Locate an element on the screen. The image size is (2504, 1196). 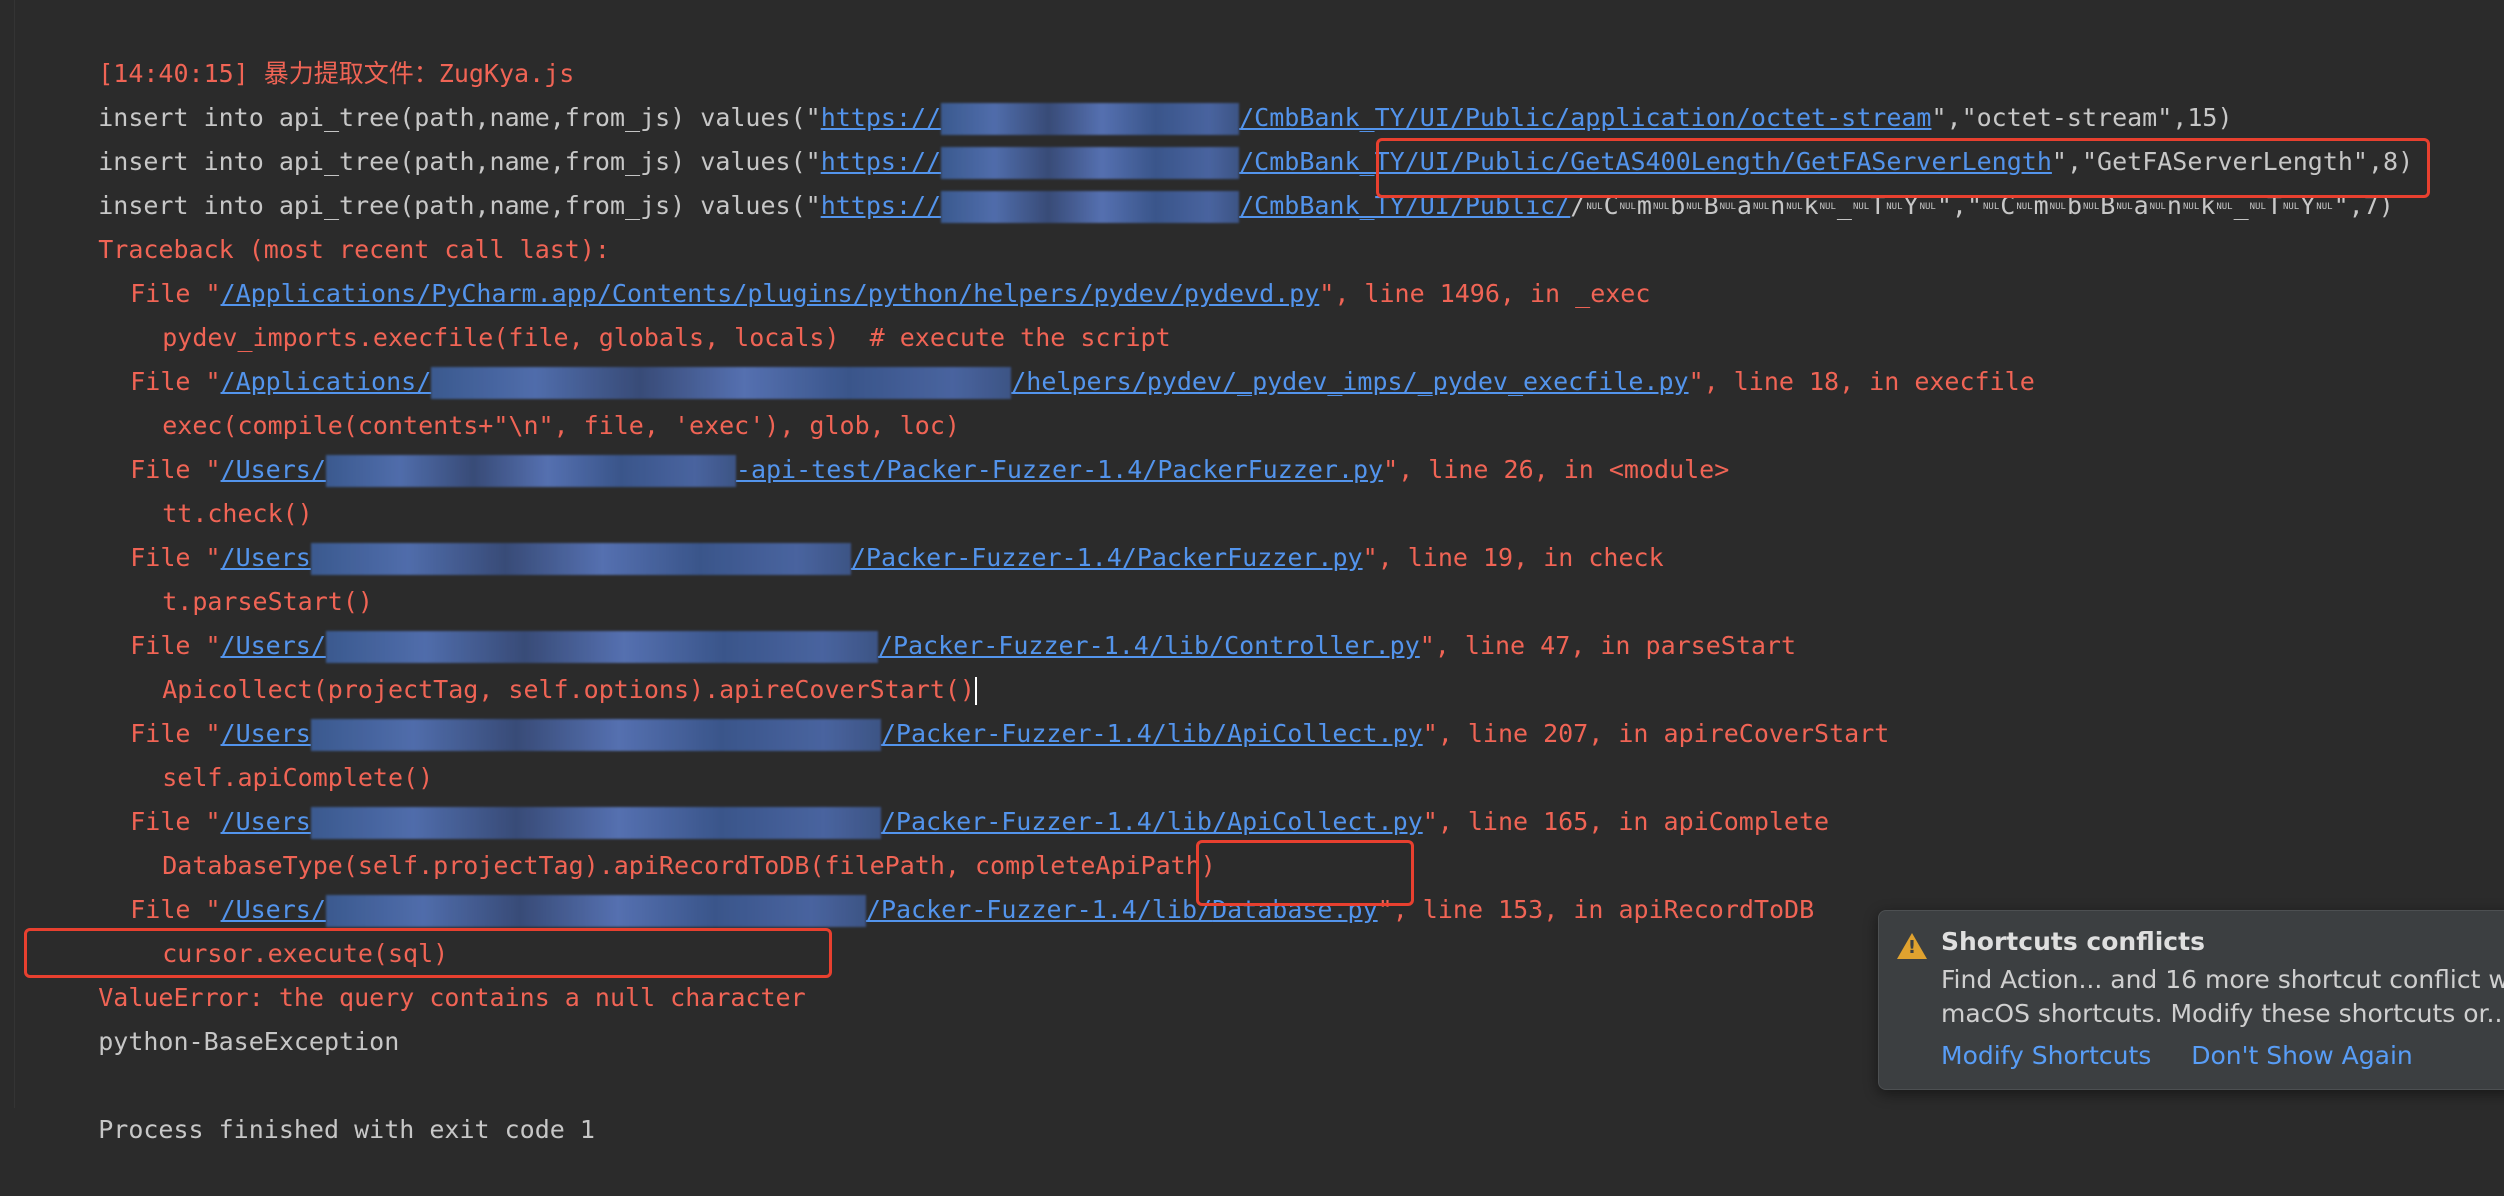
frame-tail: ", line 47, in parseStart is located at coordinates (1608, 645).